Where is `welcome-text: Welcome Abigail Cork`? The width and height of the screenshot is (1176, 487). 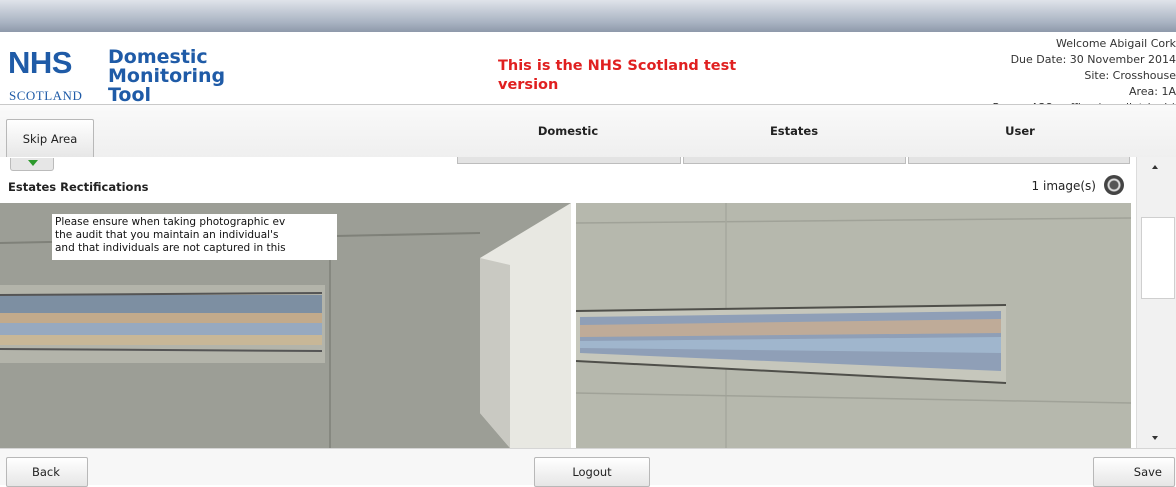 welcome-text: Welcome Abigail Cork is located at coordinates (1115, 43).